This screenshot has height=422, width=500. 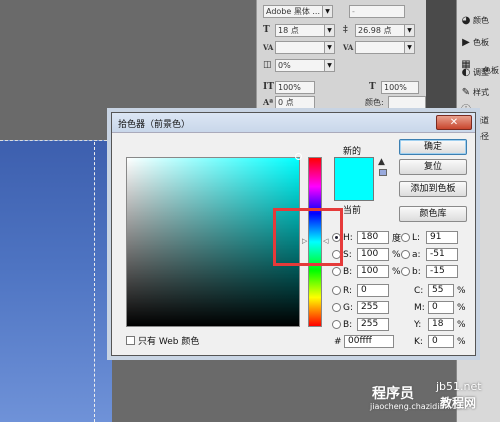 I want to click on close-button: ✕, so click(x=454, y=122).